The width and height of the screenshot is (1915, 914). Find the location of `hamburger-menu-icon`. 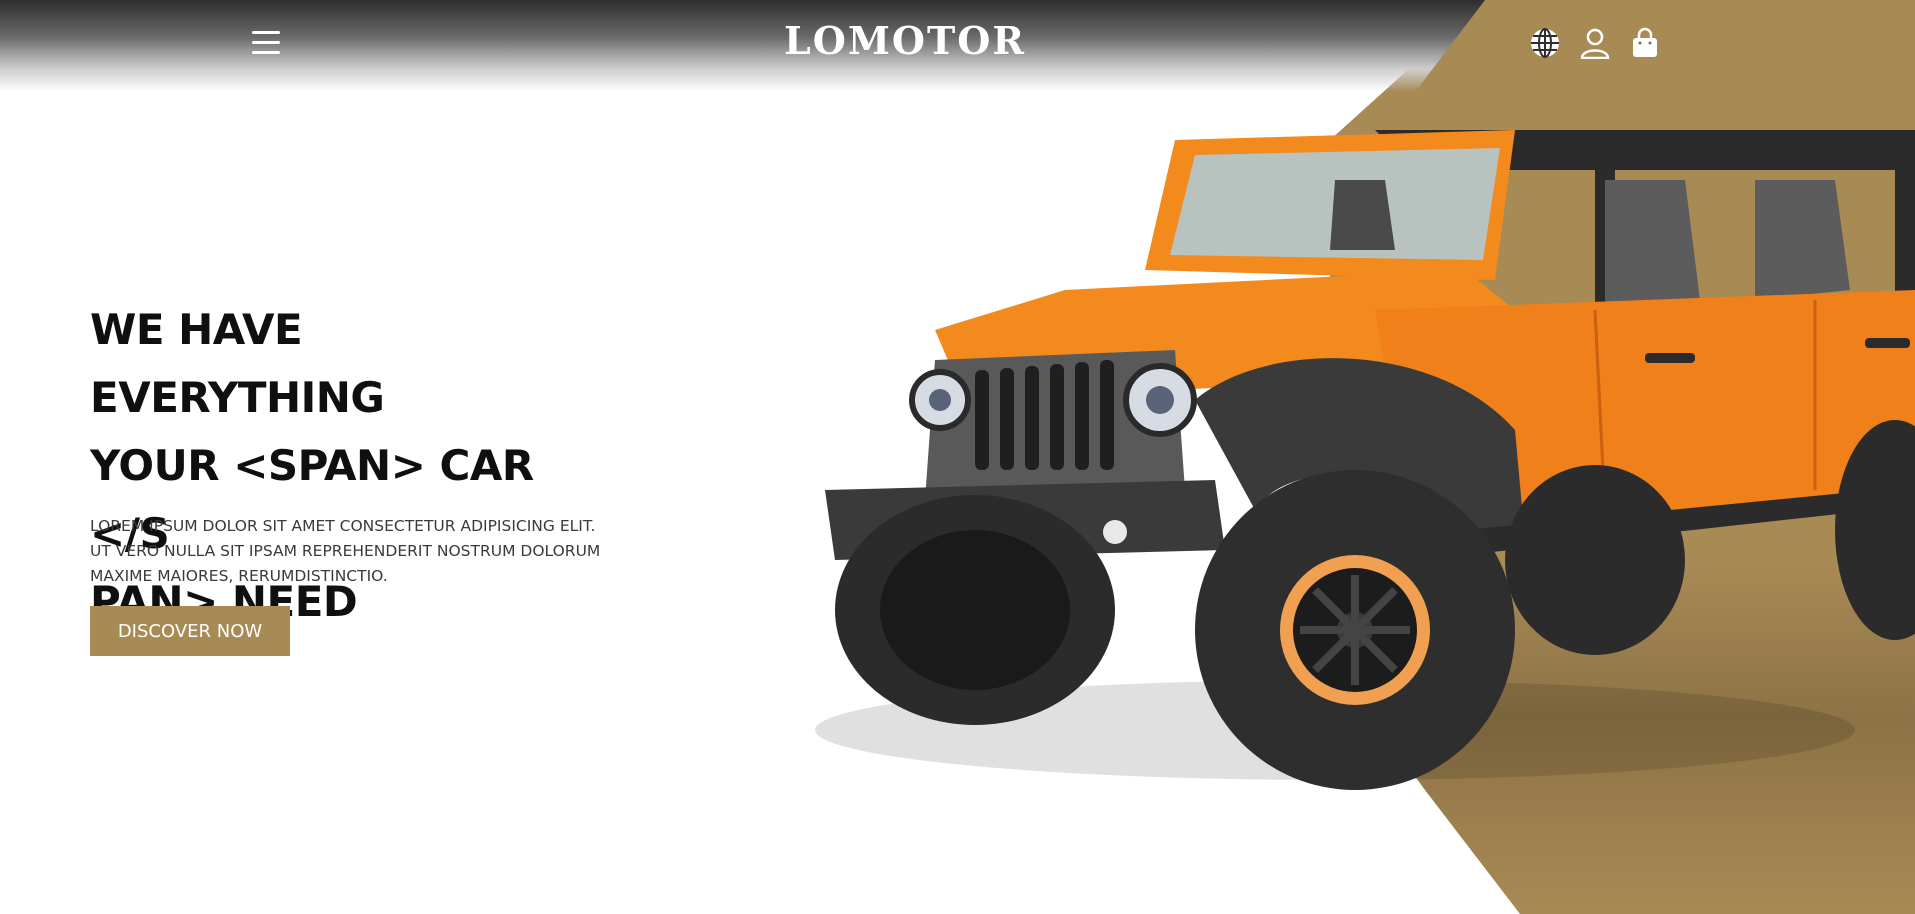

hamburger-menu-icon is located at coordinates (266, 43).